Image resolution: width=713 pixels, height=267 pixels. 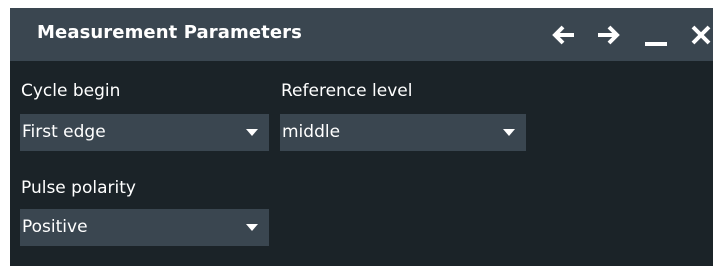 I want to click on pulse-polarity-label: Pulse polarity, so click(x=78, y=188).